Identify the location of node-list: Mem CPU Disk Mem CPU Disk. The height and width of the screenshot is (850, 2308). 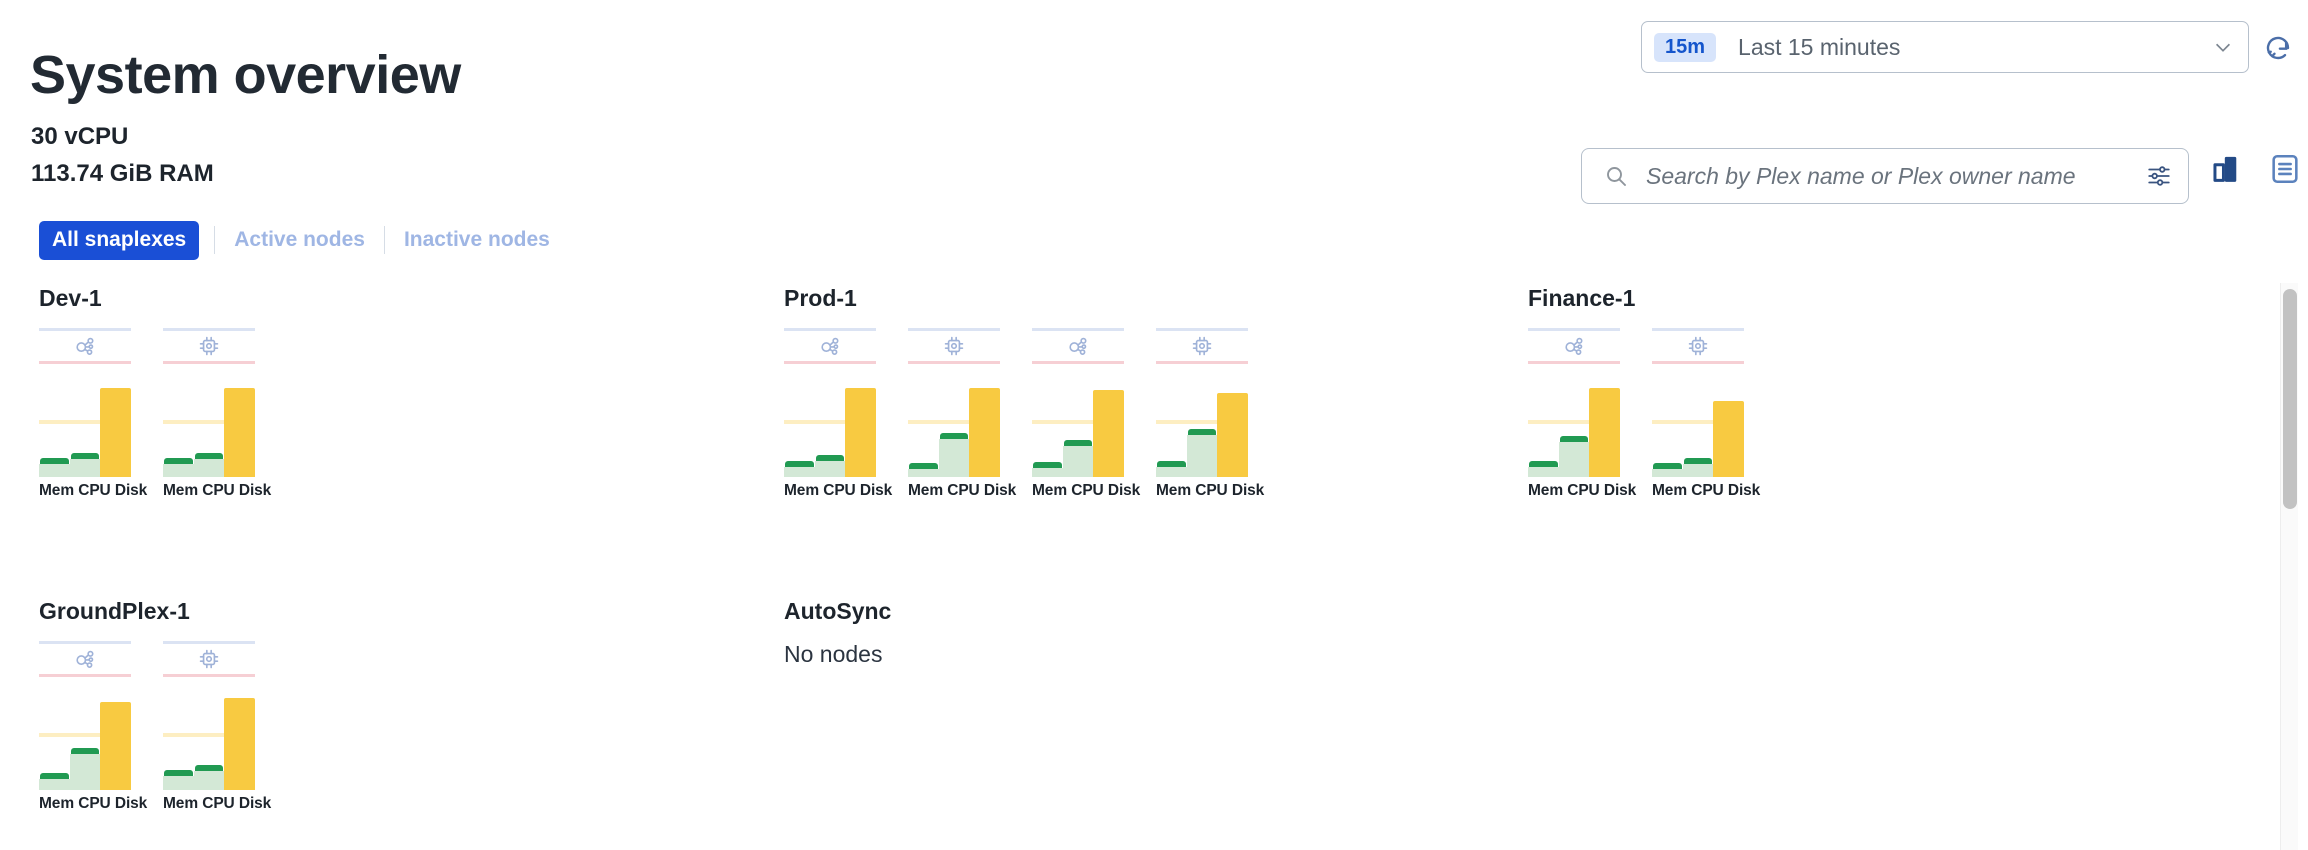
(155, 414).